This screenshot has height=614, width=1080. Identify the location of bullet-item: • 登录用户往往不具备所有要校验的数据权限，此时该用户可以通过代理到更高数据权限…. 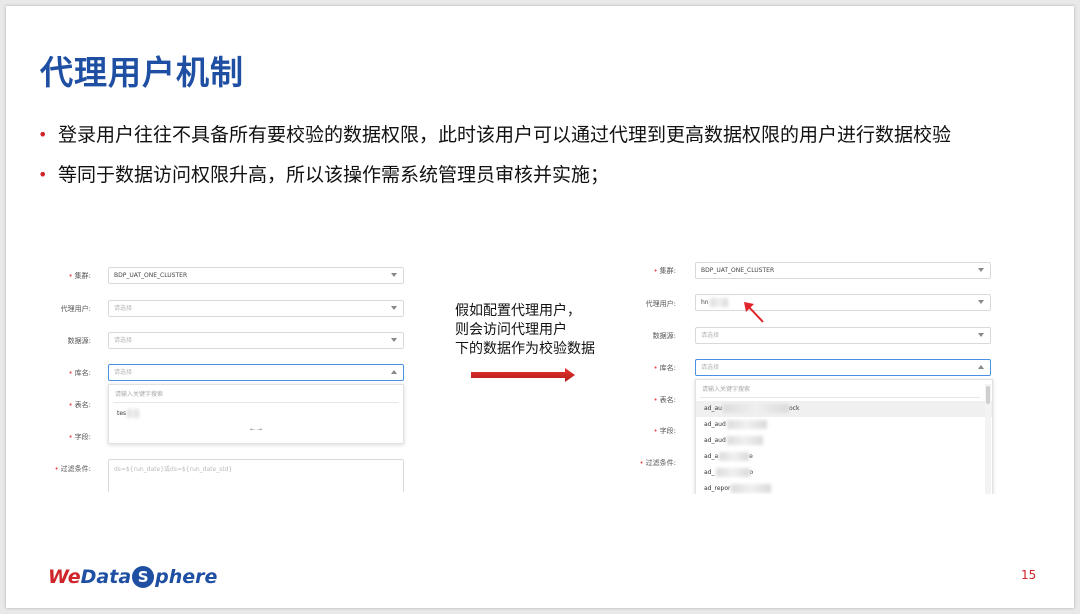
(543, 142).